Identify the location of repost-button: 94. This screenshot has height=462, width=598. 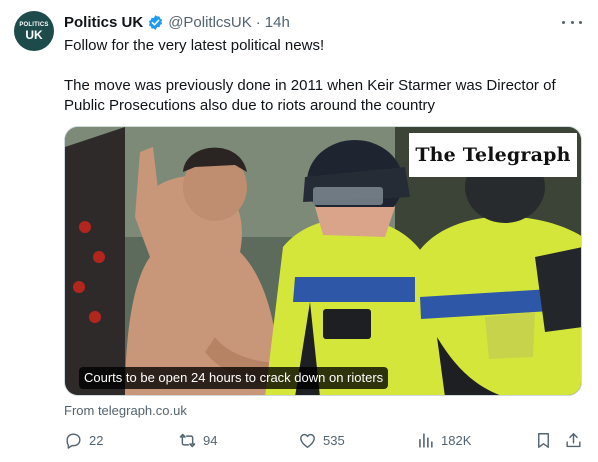
(197, 440).